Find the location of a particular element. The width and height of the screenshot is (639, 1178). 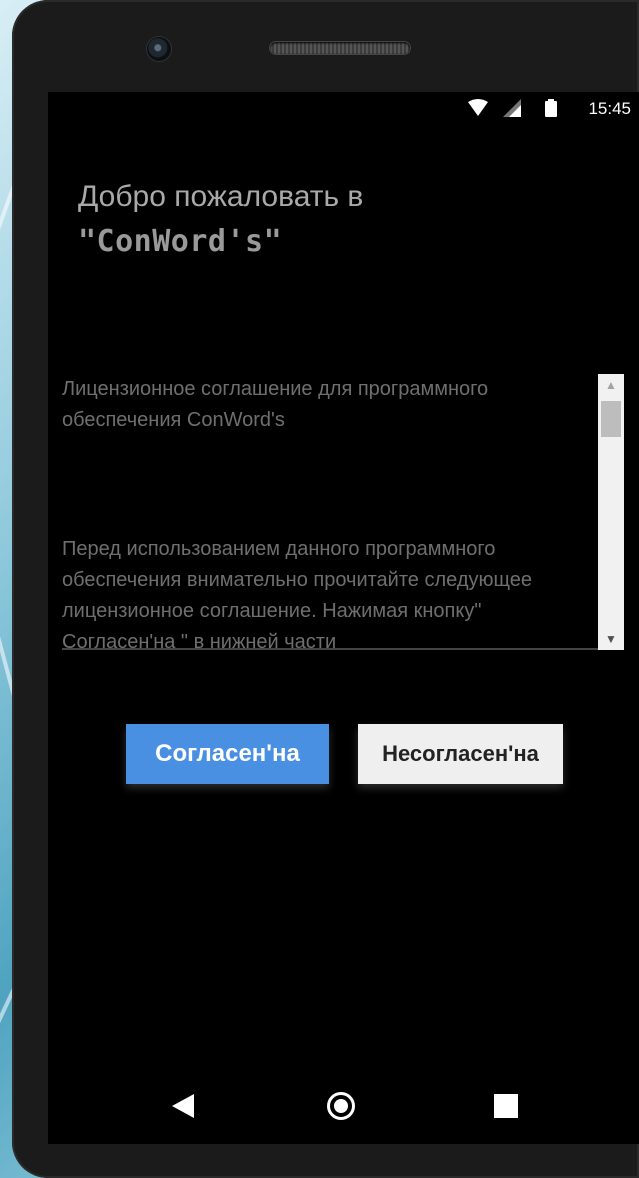

wifi-icon is located at coordinates (478, 107).